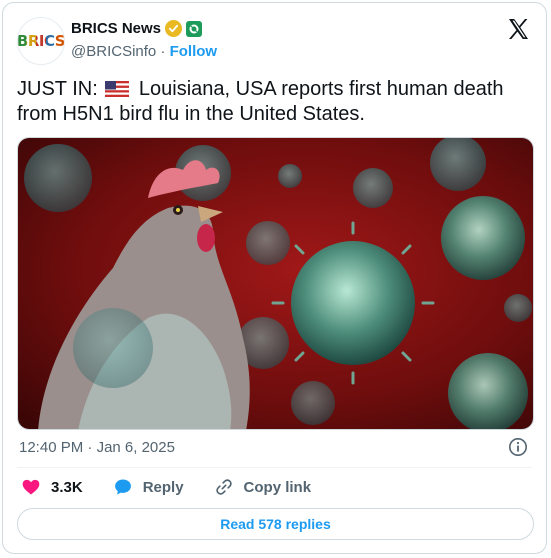 The height and width of the screenshot is (558, 551). What do you see at coordinates (67, 487) in the screenshot?
I see `like-count: 3.3K` at bounding box center [67, 487].